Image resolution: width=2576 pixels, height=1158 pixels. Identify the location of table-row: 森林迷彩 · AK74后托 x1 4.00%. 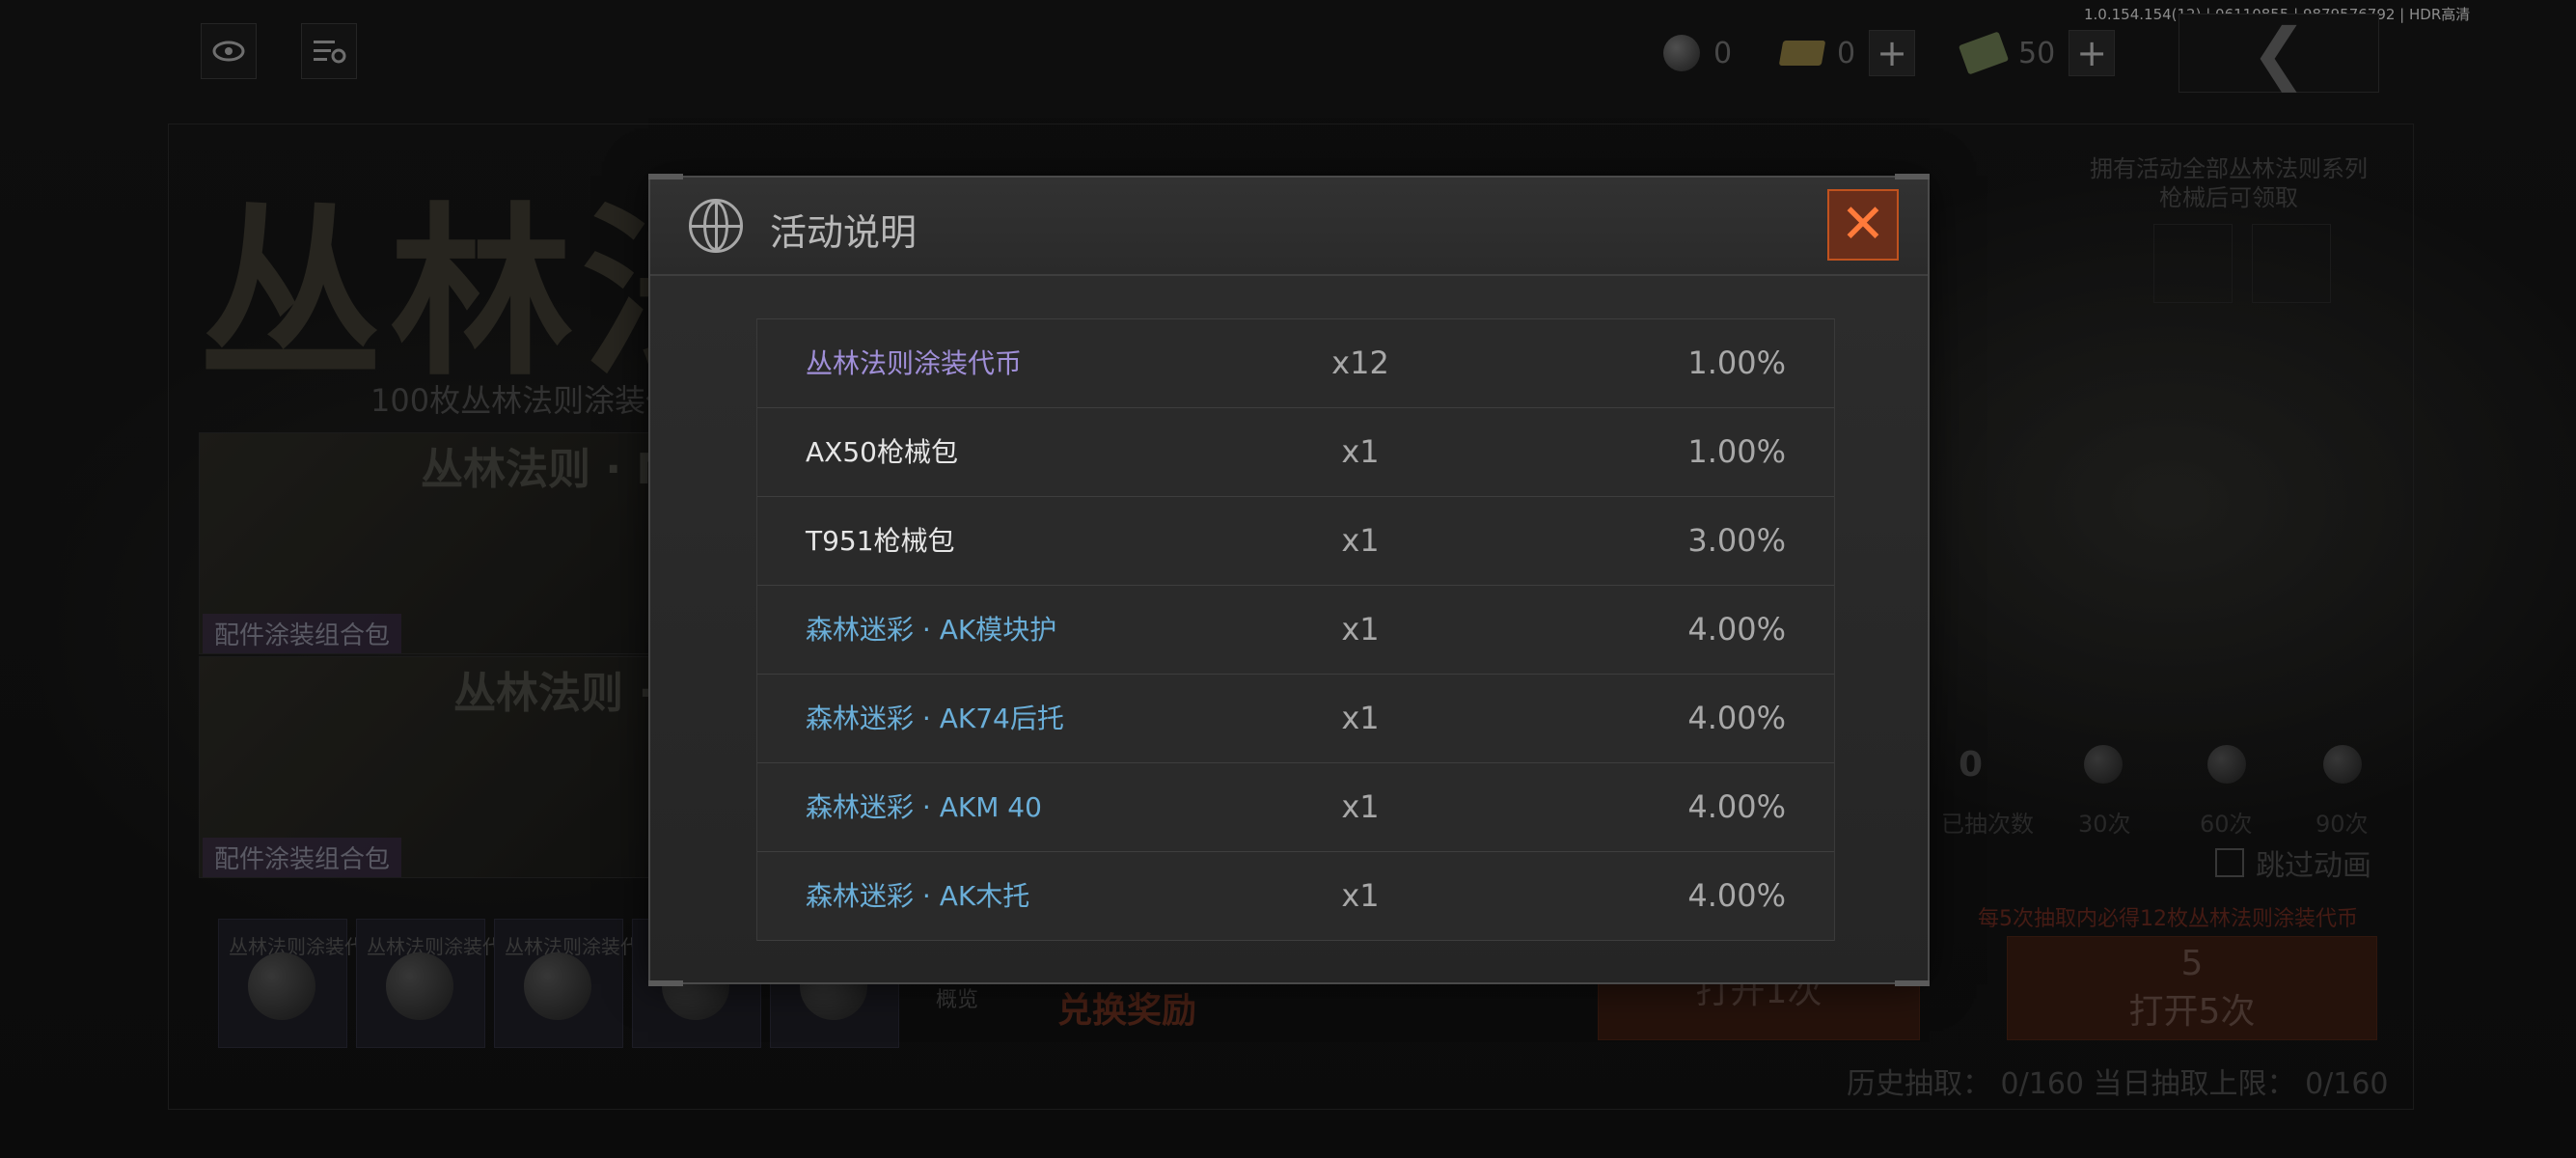
(1296, 719).